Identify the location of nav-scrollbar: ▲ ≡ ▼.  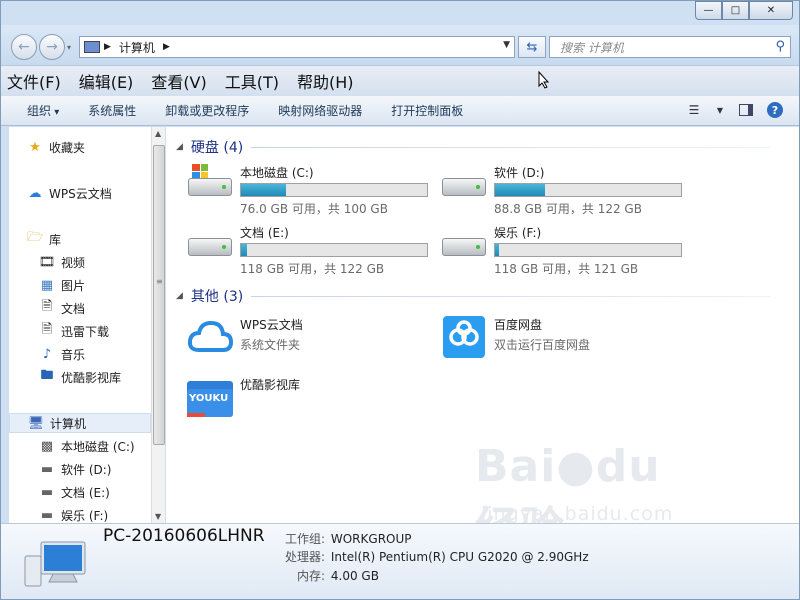
(158, 325).